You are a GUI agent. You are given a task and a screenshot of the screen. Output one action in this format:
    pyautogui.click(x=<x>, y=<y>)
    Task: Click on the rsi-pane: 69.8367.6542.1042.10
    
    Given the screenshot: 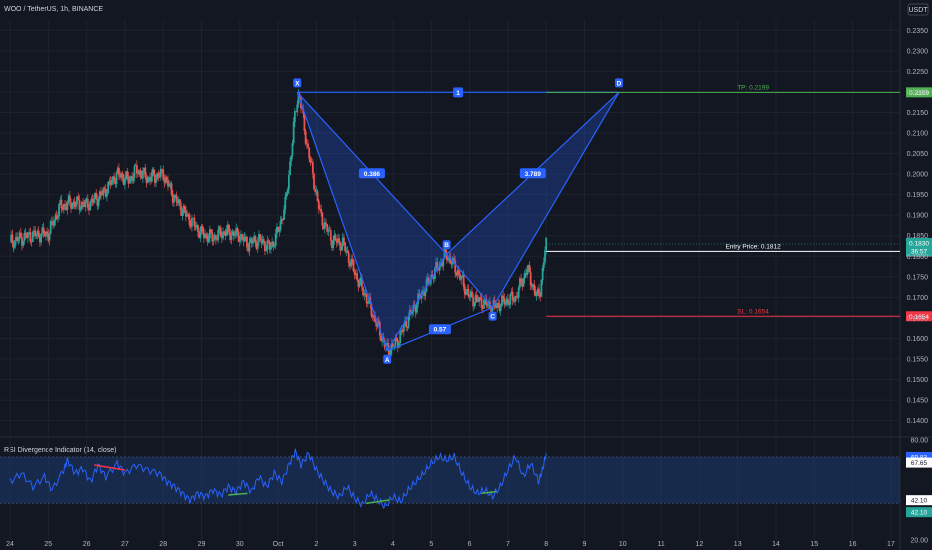 What is the action you would take?
    pyautogui.click(x=466, y=483)
    